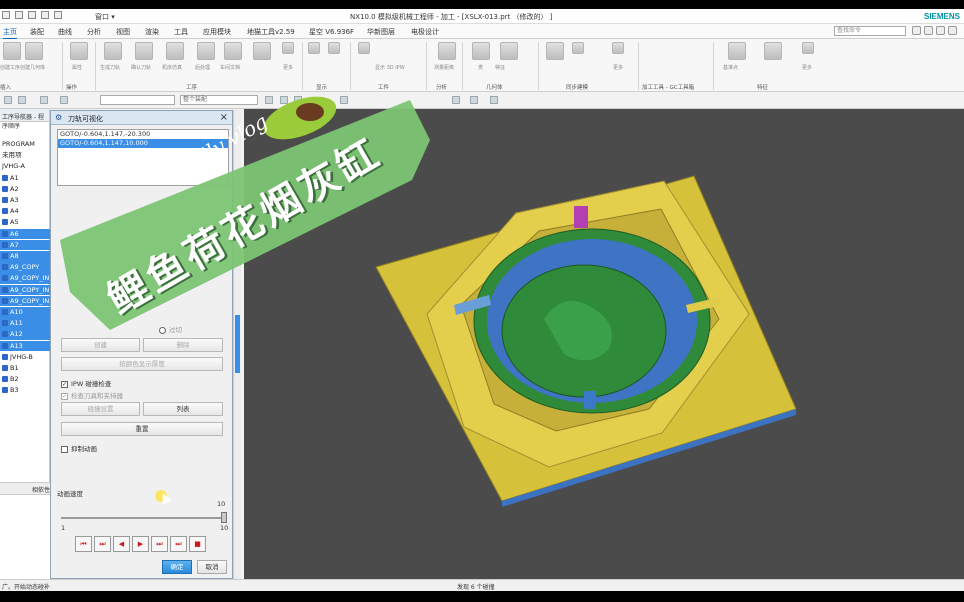 The image size is (964, 602). What do you see at coordinates (22, 100) in the screenshot?
I see `filter-icon` at bounding box center [22, 100].